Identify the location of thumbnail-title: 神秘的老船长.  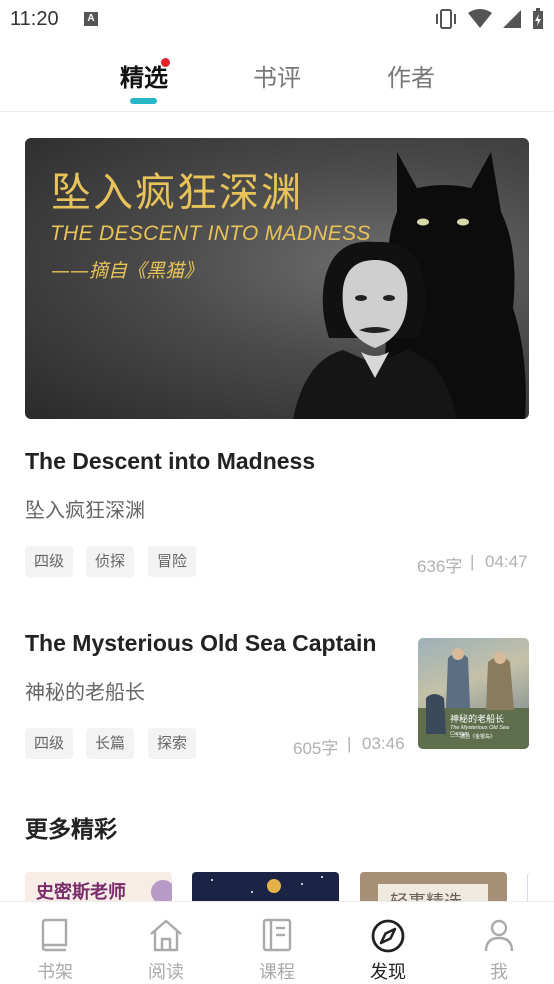
(477, 720).